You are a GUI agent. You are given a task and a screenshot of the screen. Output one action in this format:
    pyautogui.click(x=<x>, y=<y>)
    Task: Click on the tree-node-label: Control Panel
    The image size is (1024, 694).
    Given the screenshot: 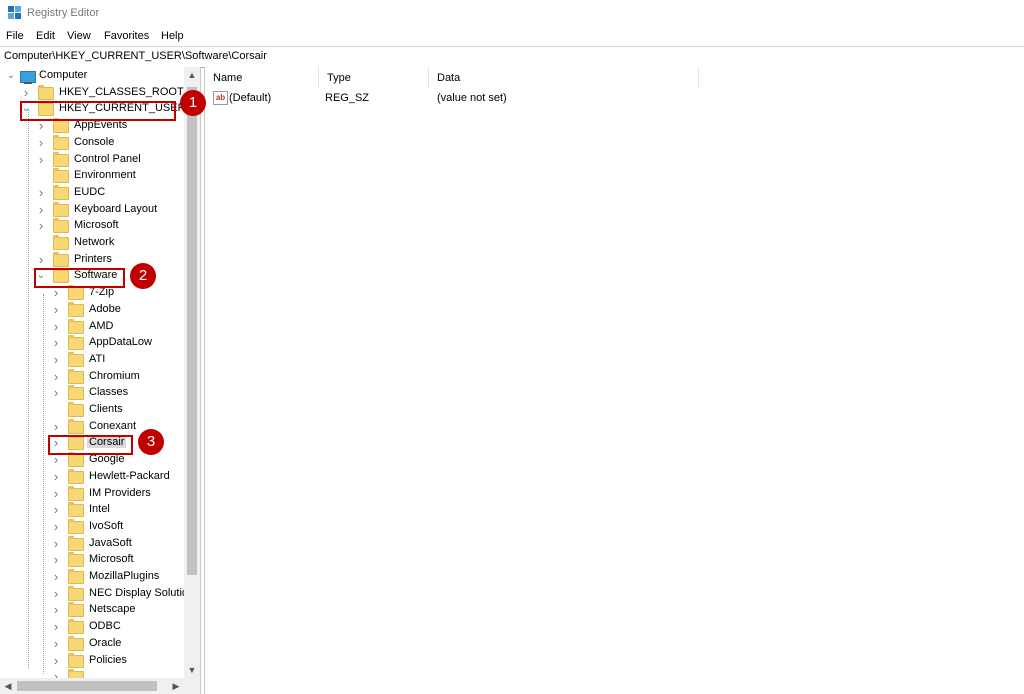 What is the action you would take?
    pyautogui.click(x=107, y=158)
    